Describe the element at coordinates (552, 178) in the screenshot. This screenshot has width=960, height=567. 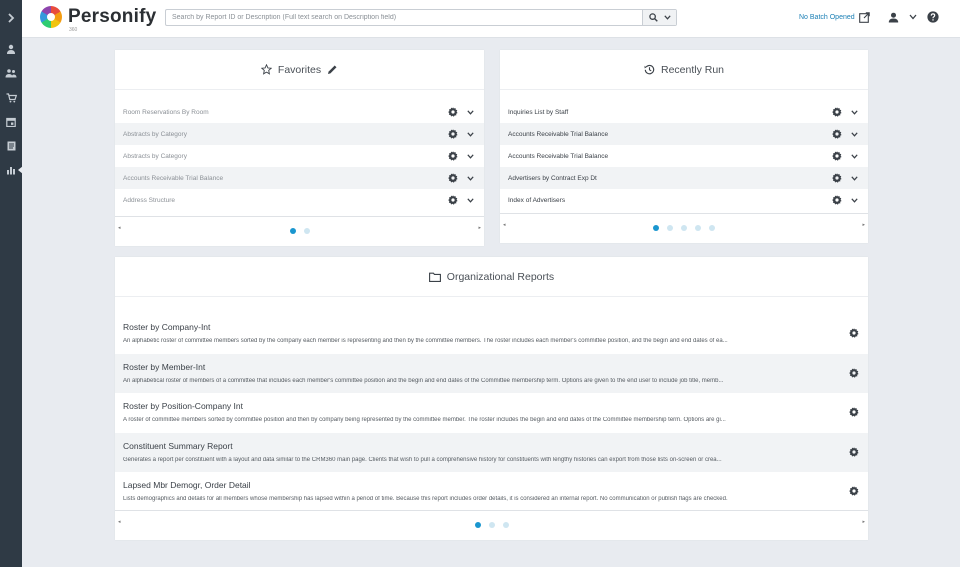
I see `report-name: Advertisers by Contract Exp Dt` at that location.